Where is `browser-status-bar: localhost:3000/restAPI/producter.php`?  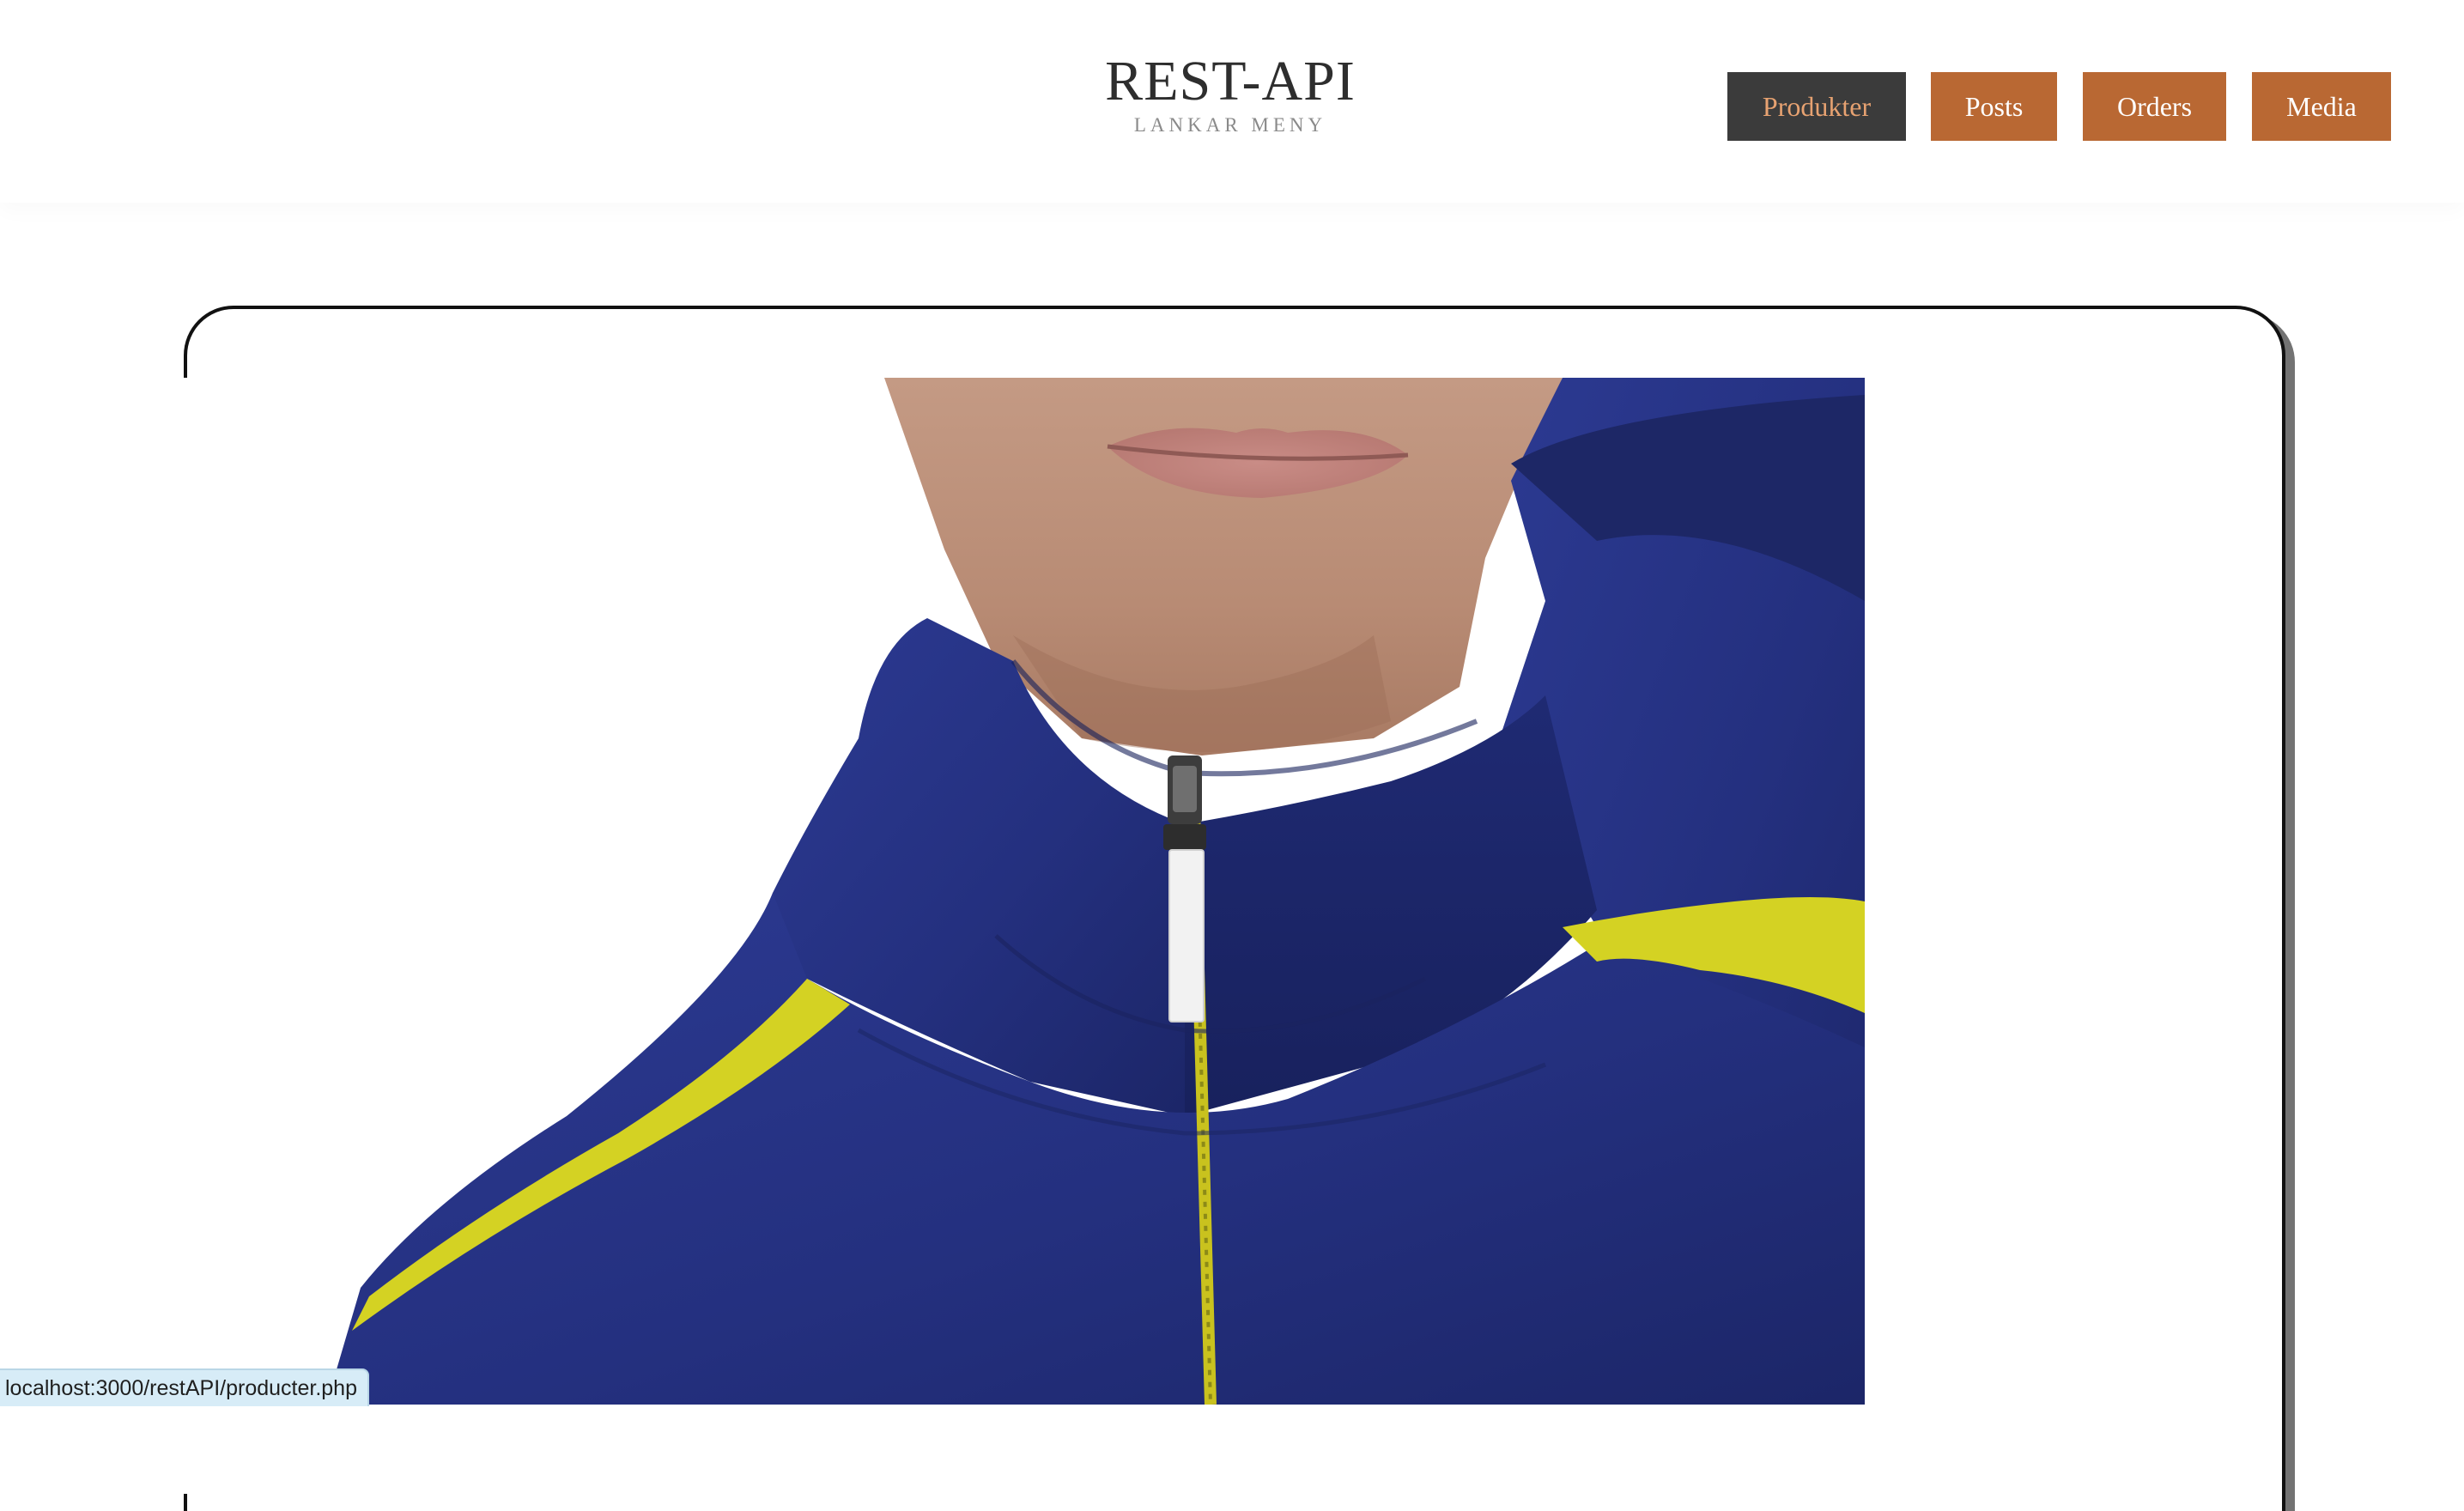
browser-status-bar: localhost:3000/restAPI/producter.php is located at coordinates (184, 1387).